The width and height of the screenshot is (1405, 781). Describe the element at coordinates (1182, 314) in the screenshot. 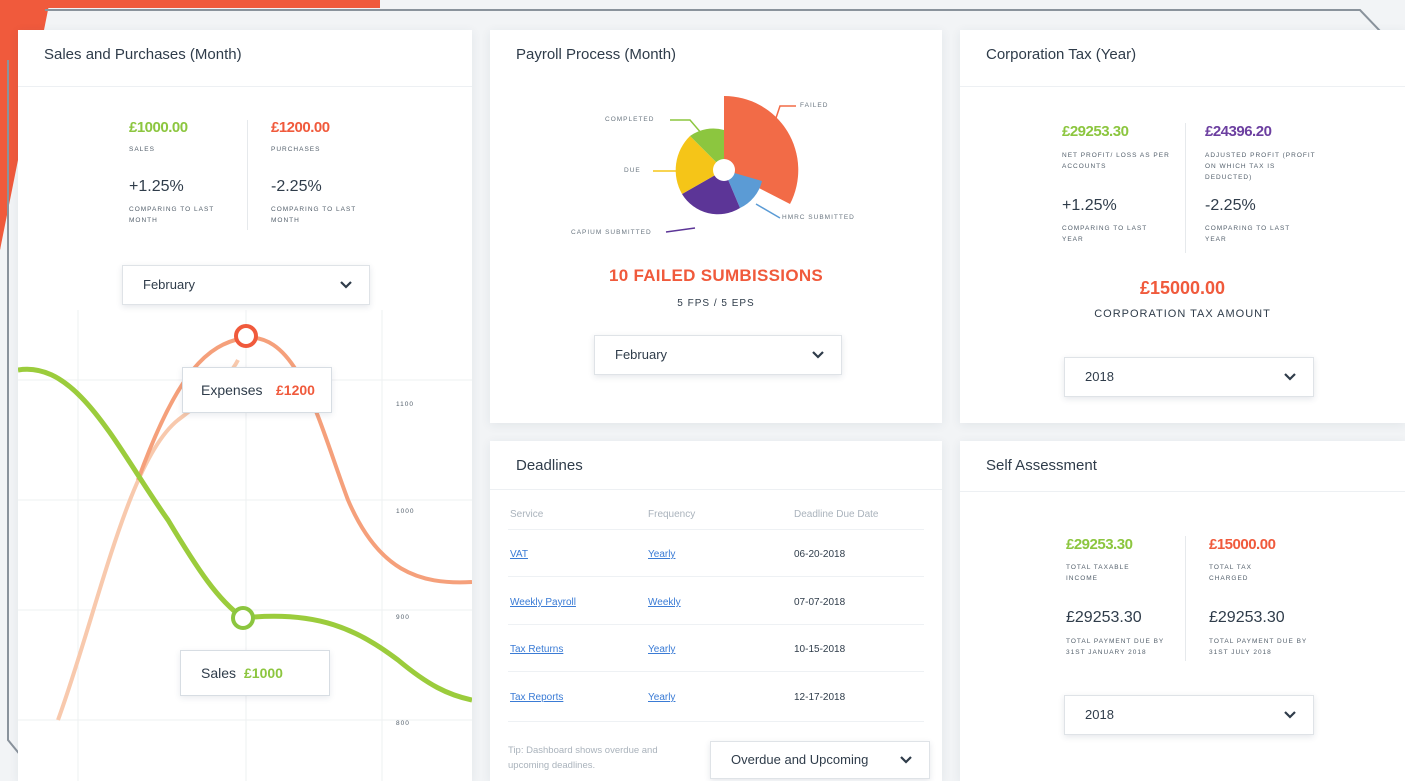

I see `tax-amount-label: CORPORATION TAX AMOUNT` at that location.